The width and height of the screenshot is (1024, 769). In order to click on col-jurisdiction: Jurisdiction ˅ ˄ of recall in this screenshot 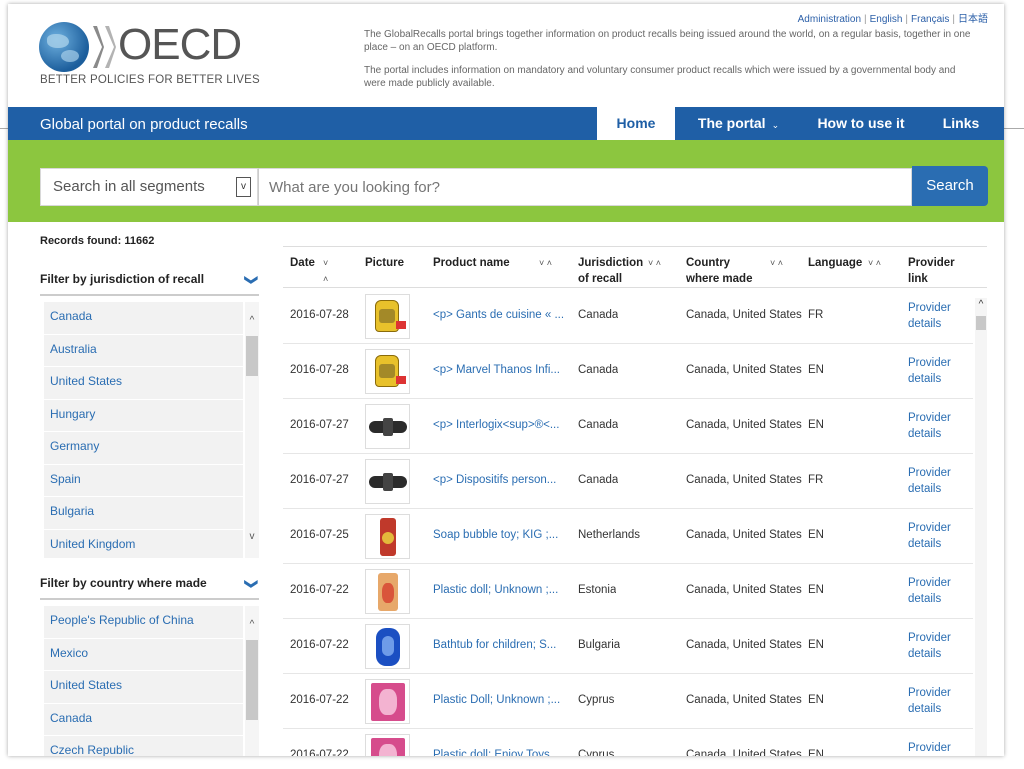, I will do `click(625, 271)`.